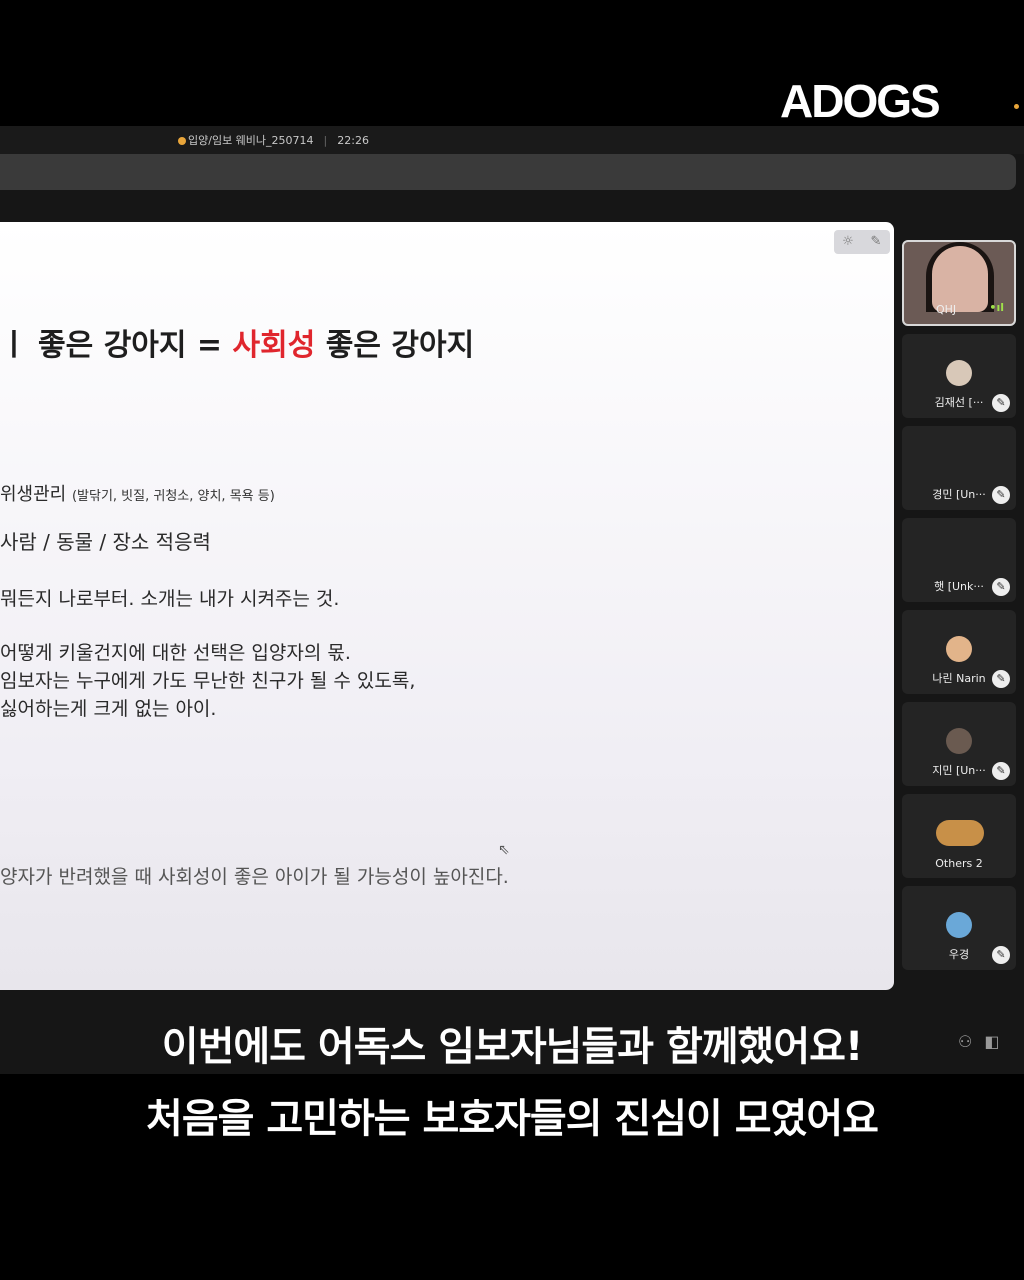 This screenshot has width=1024, height=1280. I want to click on participant-tile: 나린 Narin ✎, so click(959, 652).